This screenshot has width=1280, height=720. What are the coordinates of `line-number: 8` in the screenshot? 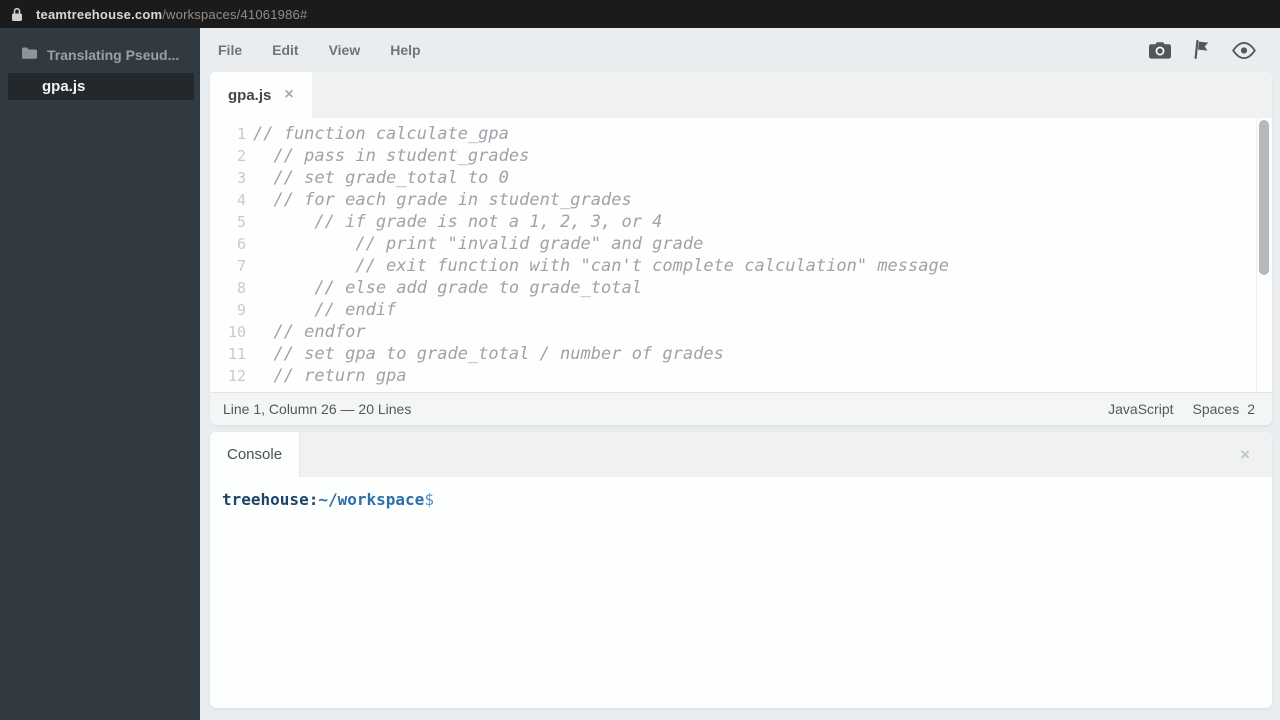 It's located at (241, 288).